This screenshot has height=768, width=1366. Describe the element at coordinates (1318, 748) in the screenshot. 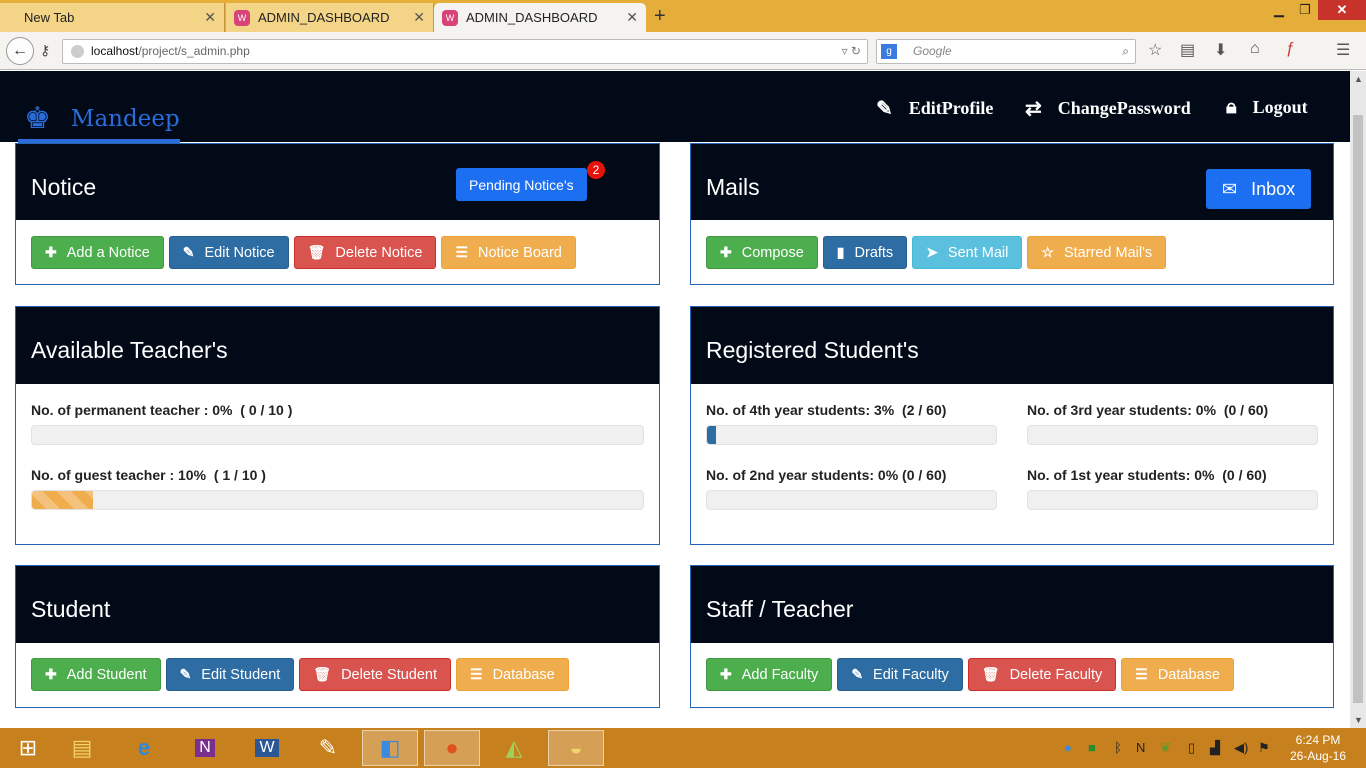

I see `system-clock: 6:24 PM 26-Aug-16` at that location.